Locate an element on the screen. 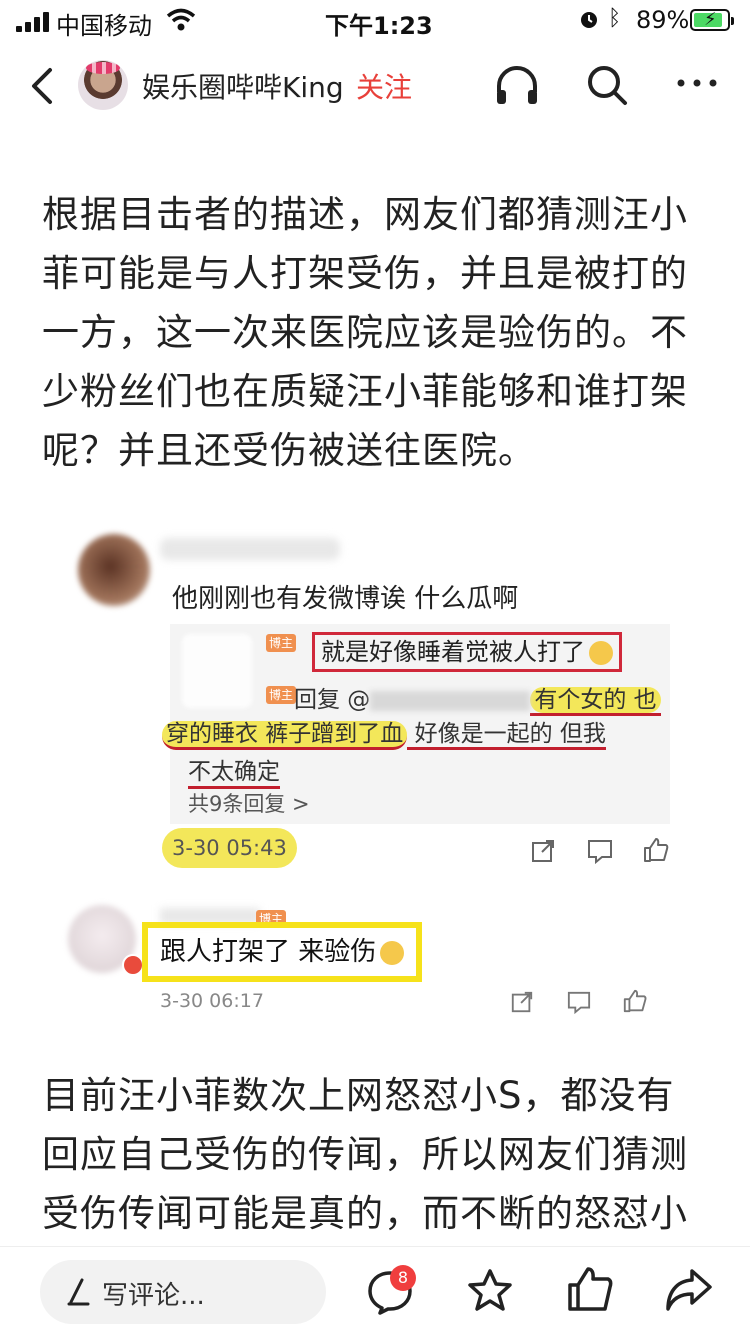  bluetooth-icon: ᛒ is located at coordinates (615, 18).